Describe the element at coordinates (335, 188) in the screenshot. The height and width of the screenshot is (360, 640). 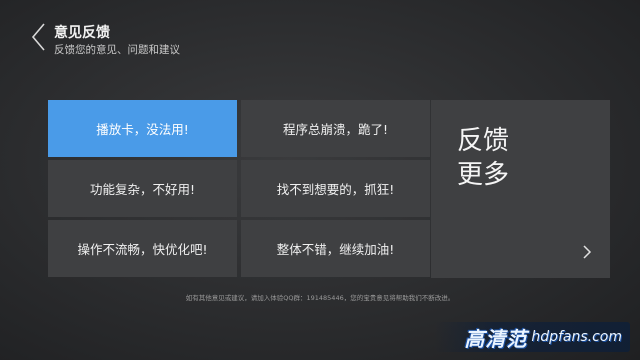
I see `option-cannot-find: 找不到想要的，抓狂!` at that location.